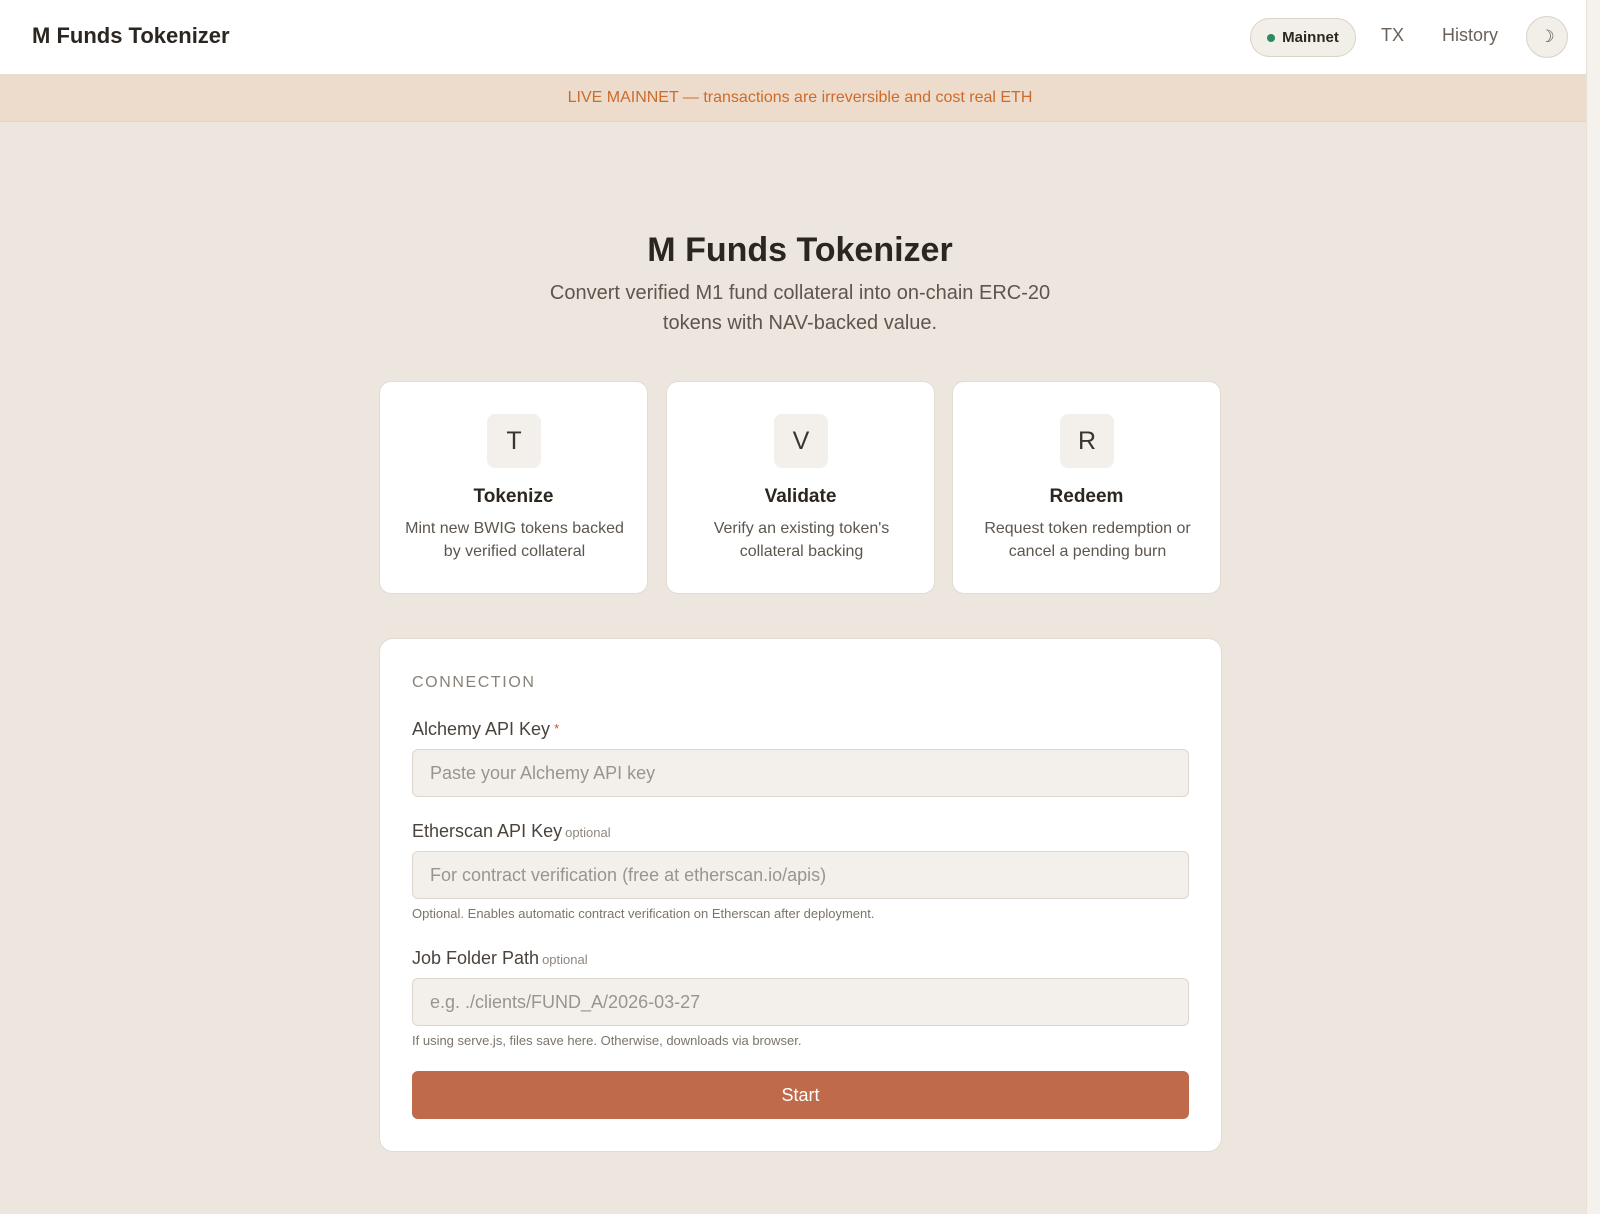  What do you see at coordinates (1310, 37) in the screenshot?
I see `network-label: Mainnet` at bounding box center [1310, 37].